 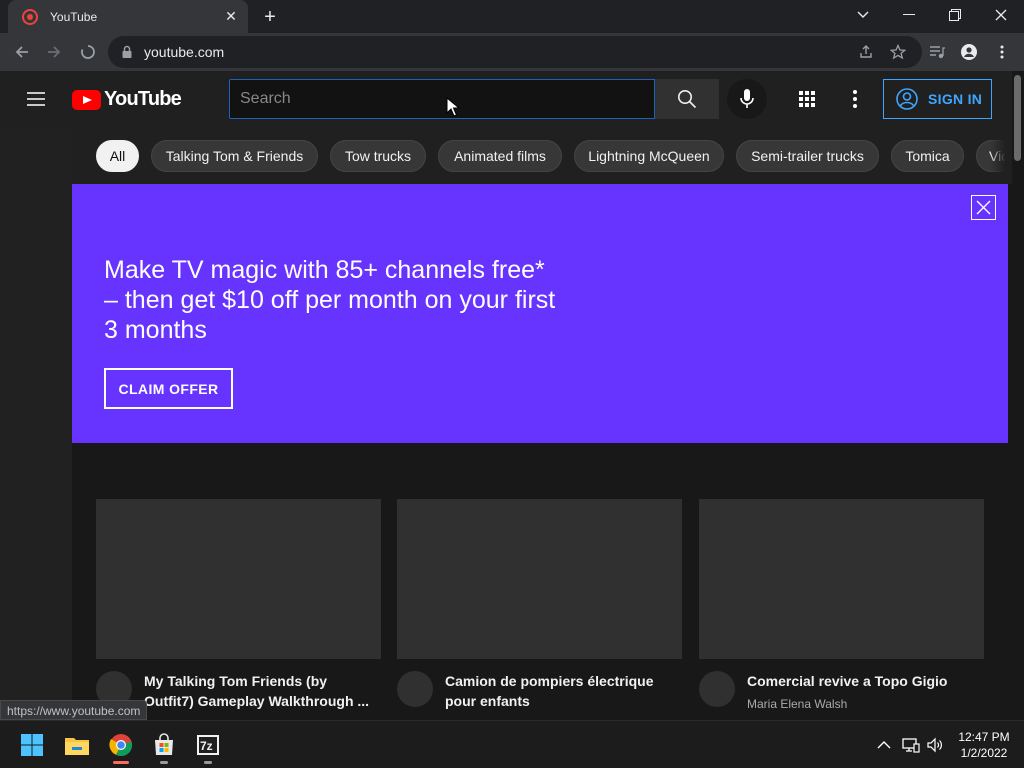 What do you see at coordinates (378, 156) in the screenshot?
I see `chip-tow-trucks: Tow trucks` at bounding box center [378, 156].